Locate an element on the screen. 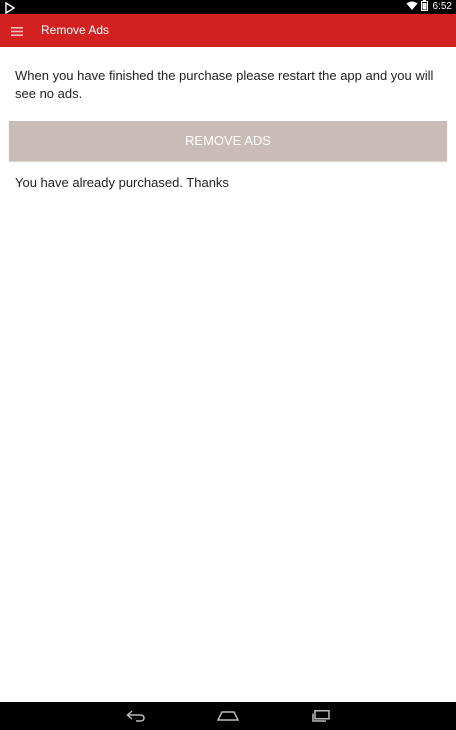 The width and height of the screenshot is (456, 730). status-indicators: 6:52 is located at coordinates (429, 7).